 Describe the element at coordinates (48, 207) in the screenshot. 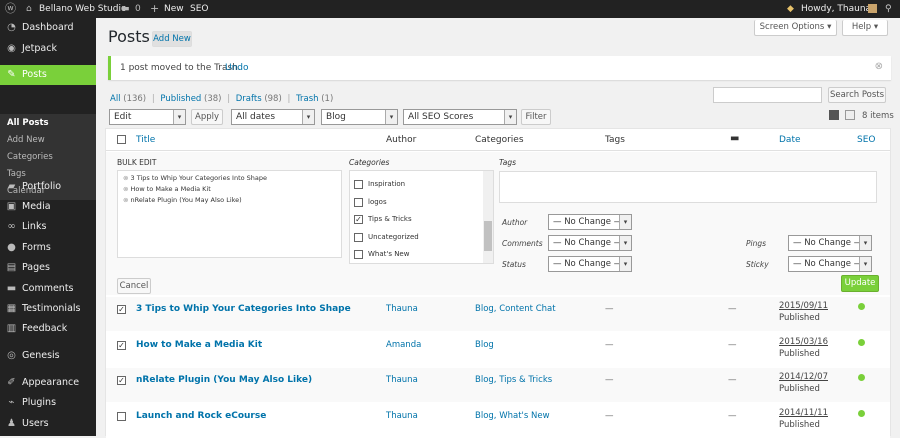

I see `sidebar-item-media: ▣ Media` at that location.